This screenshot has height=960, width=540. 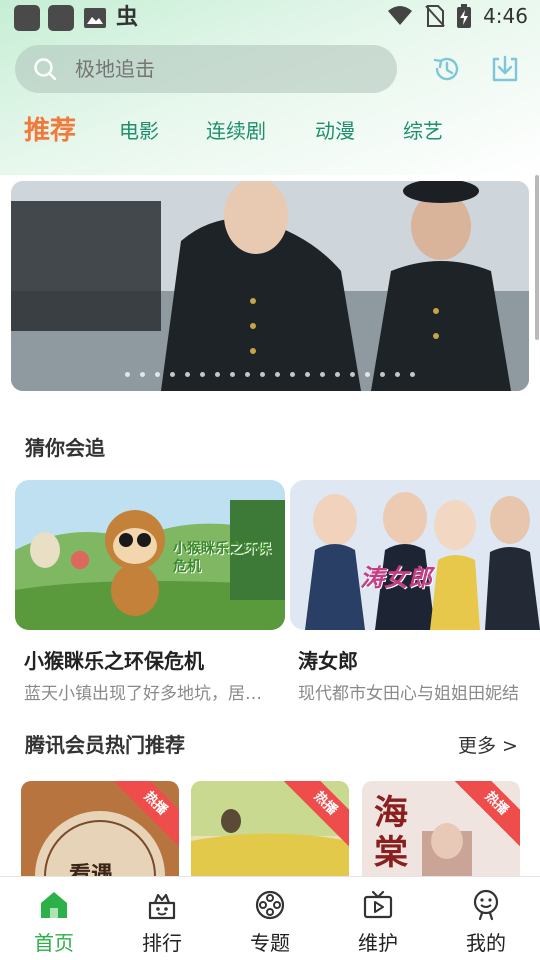 What do you see at coordinates (335, 131) in the screenshot?
I see `tab-anime: 动漫` at bounding box center [335, 131].